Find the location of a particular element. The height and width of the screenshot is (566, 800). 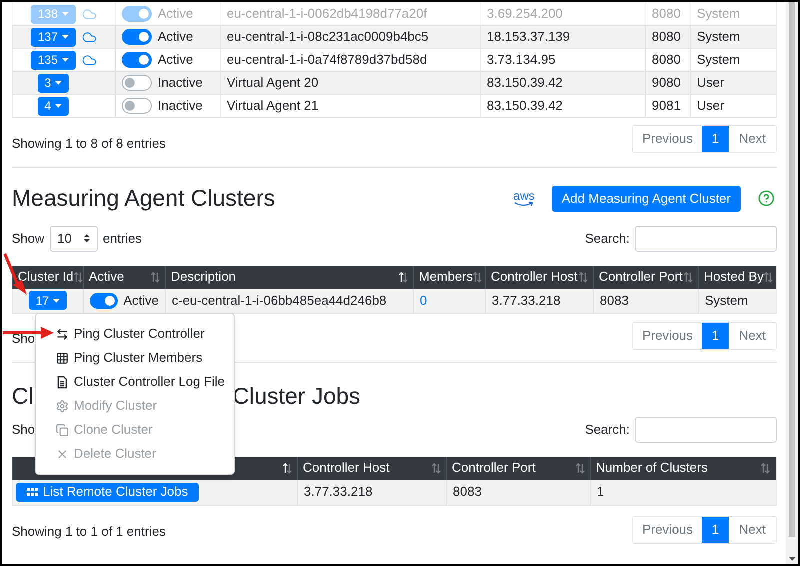

menu-item: Ping Cluster Controller is located at coordinates (135, 334).